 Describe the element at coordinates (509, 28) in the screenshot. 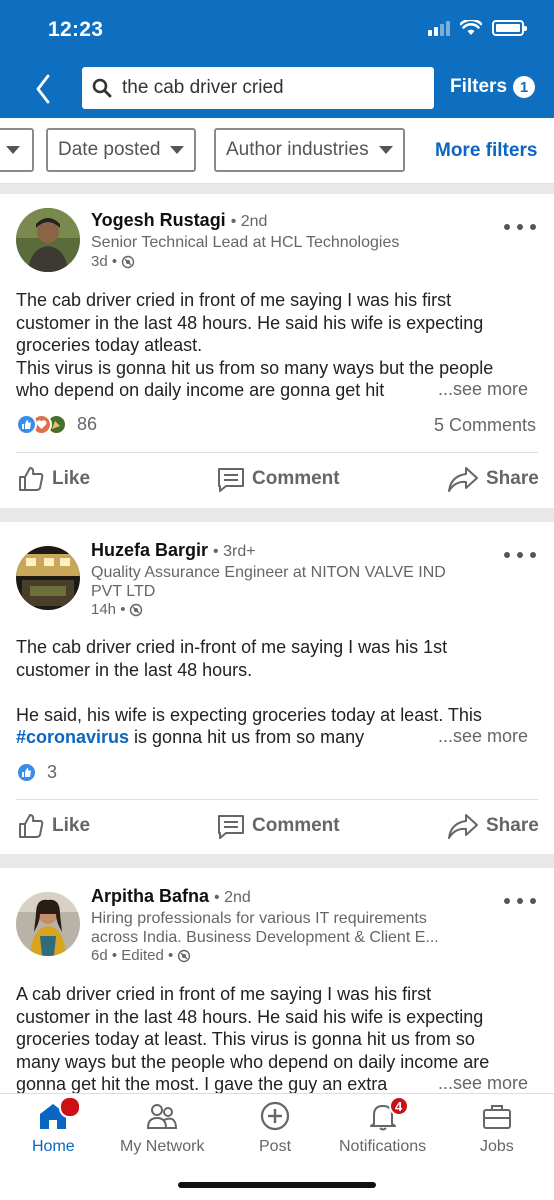

I see `battery-icon` at that location.